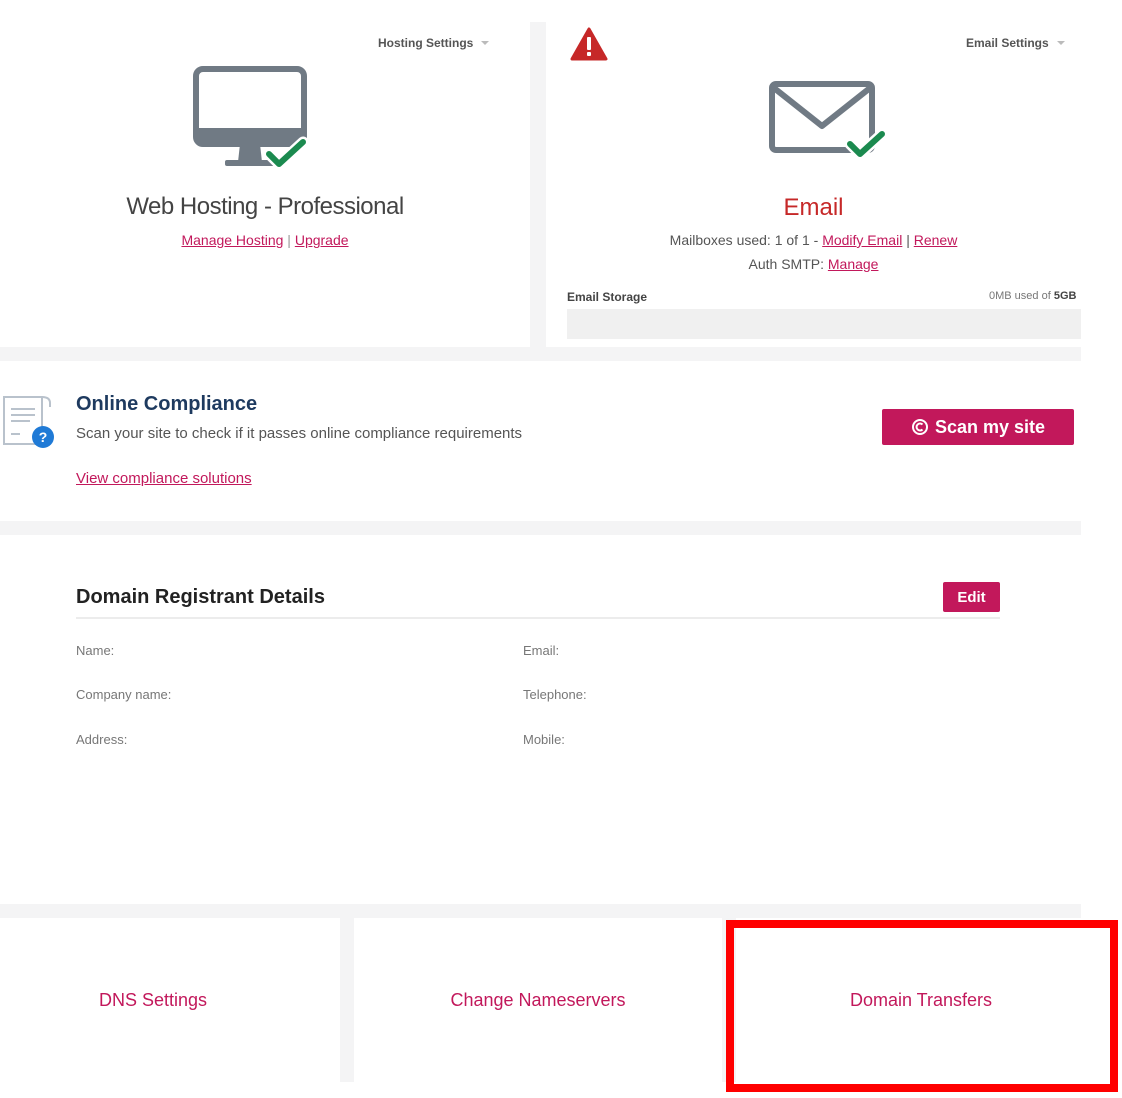 The height and width of the screenshot is (1098, 1122). Describe the element at coordinates (200, 597) in the screenshot. I see `registrant-title: Domain Registrant Details` at that location.